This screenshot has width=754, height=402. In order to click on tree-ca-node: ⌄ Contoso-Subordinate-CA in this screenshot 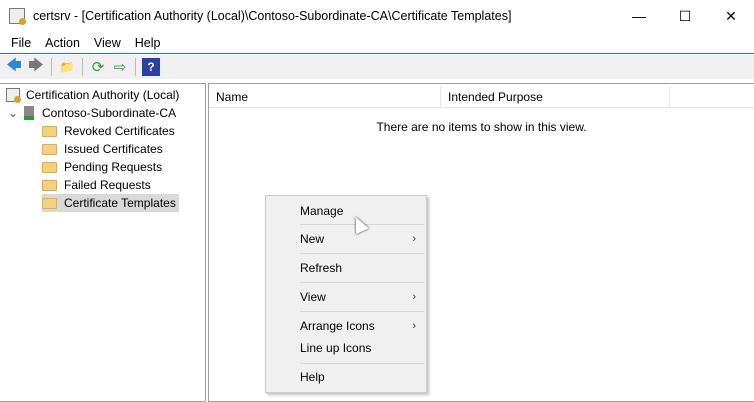, I will do `click(92, 113)`.